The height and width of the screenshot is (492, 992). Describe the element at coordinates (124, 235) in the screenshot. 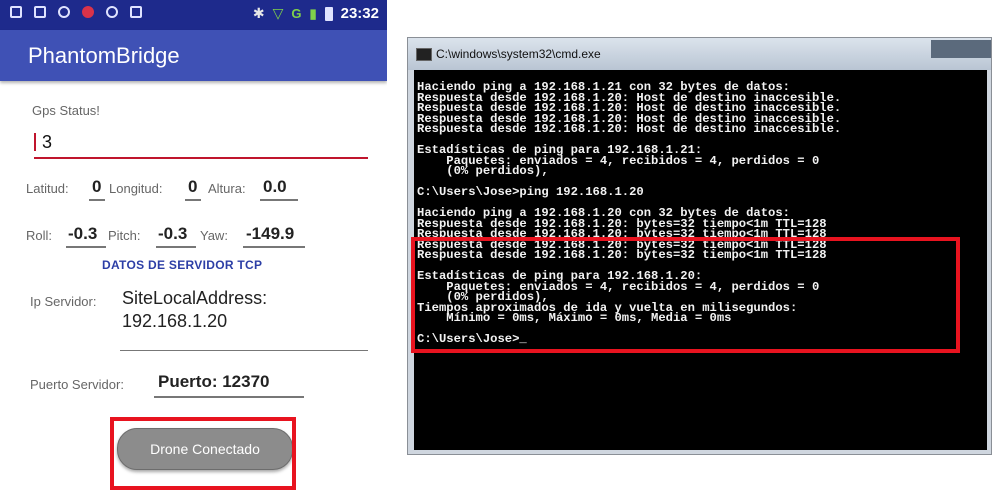

I see `pitch-label: Pitch:` at that location.